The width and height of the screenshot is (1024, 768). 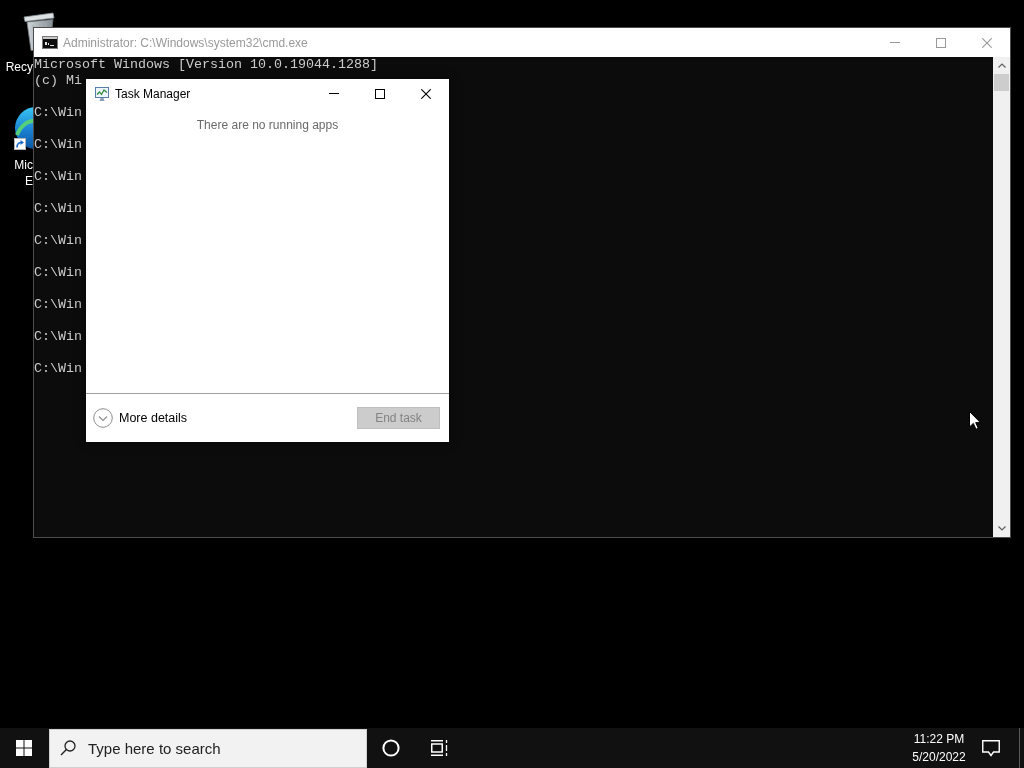 What do you see at coordinates (50, 42) in the screenshot?
I see `terminal-icon` at bounding box center [50, 42].